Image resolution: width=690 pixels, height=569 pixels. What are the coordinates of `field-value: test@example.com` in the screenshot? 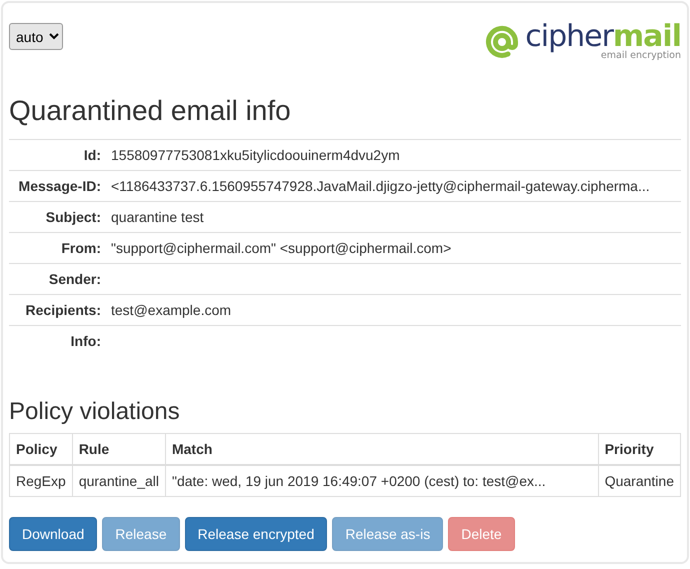 It's located at (392, 310).